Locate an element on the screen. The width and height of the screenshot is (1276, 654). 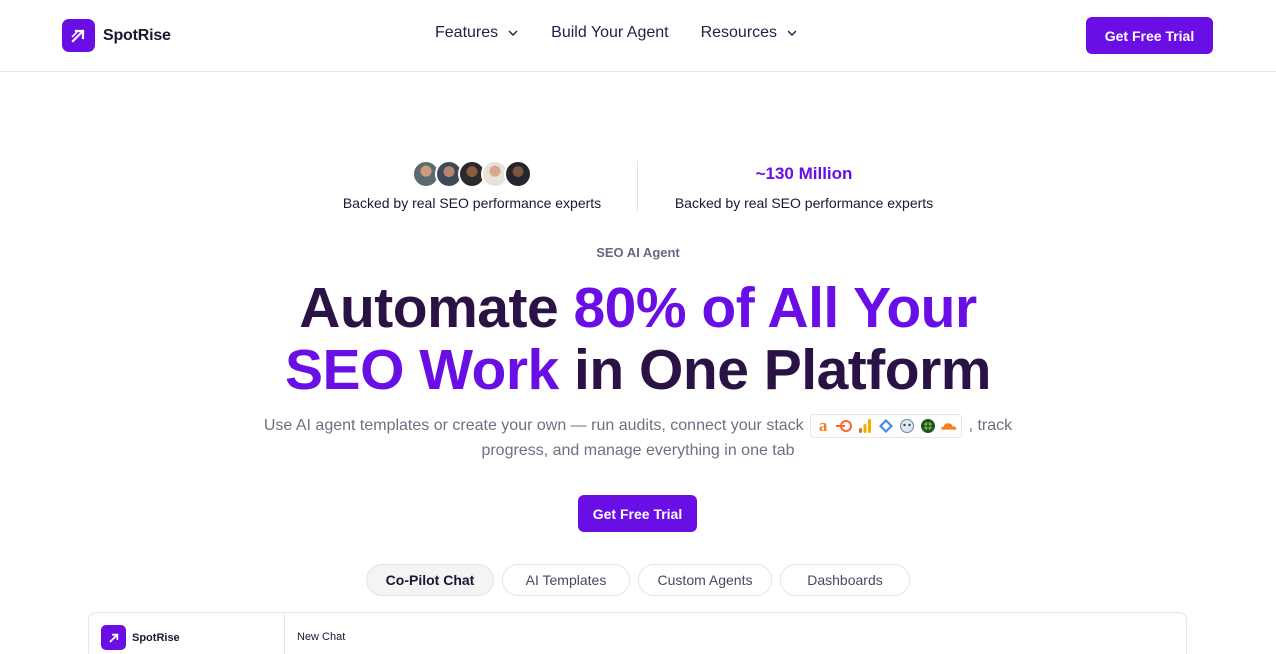
volume-caption: Backed by real SEO performance experts is located at coordinates (804, 203).